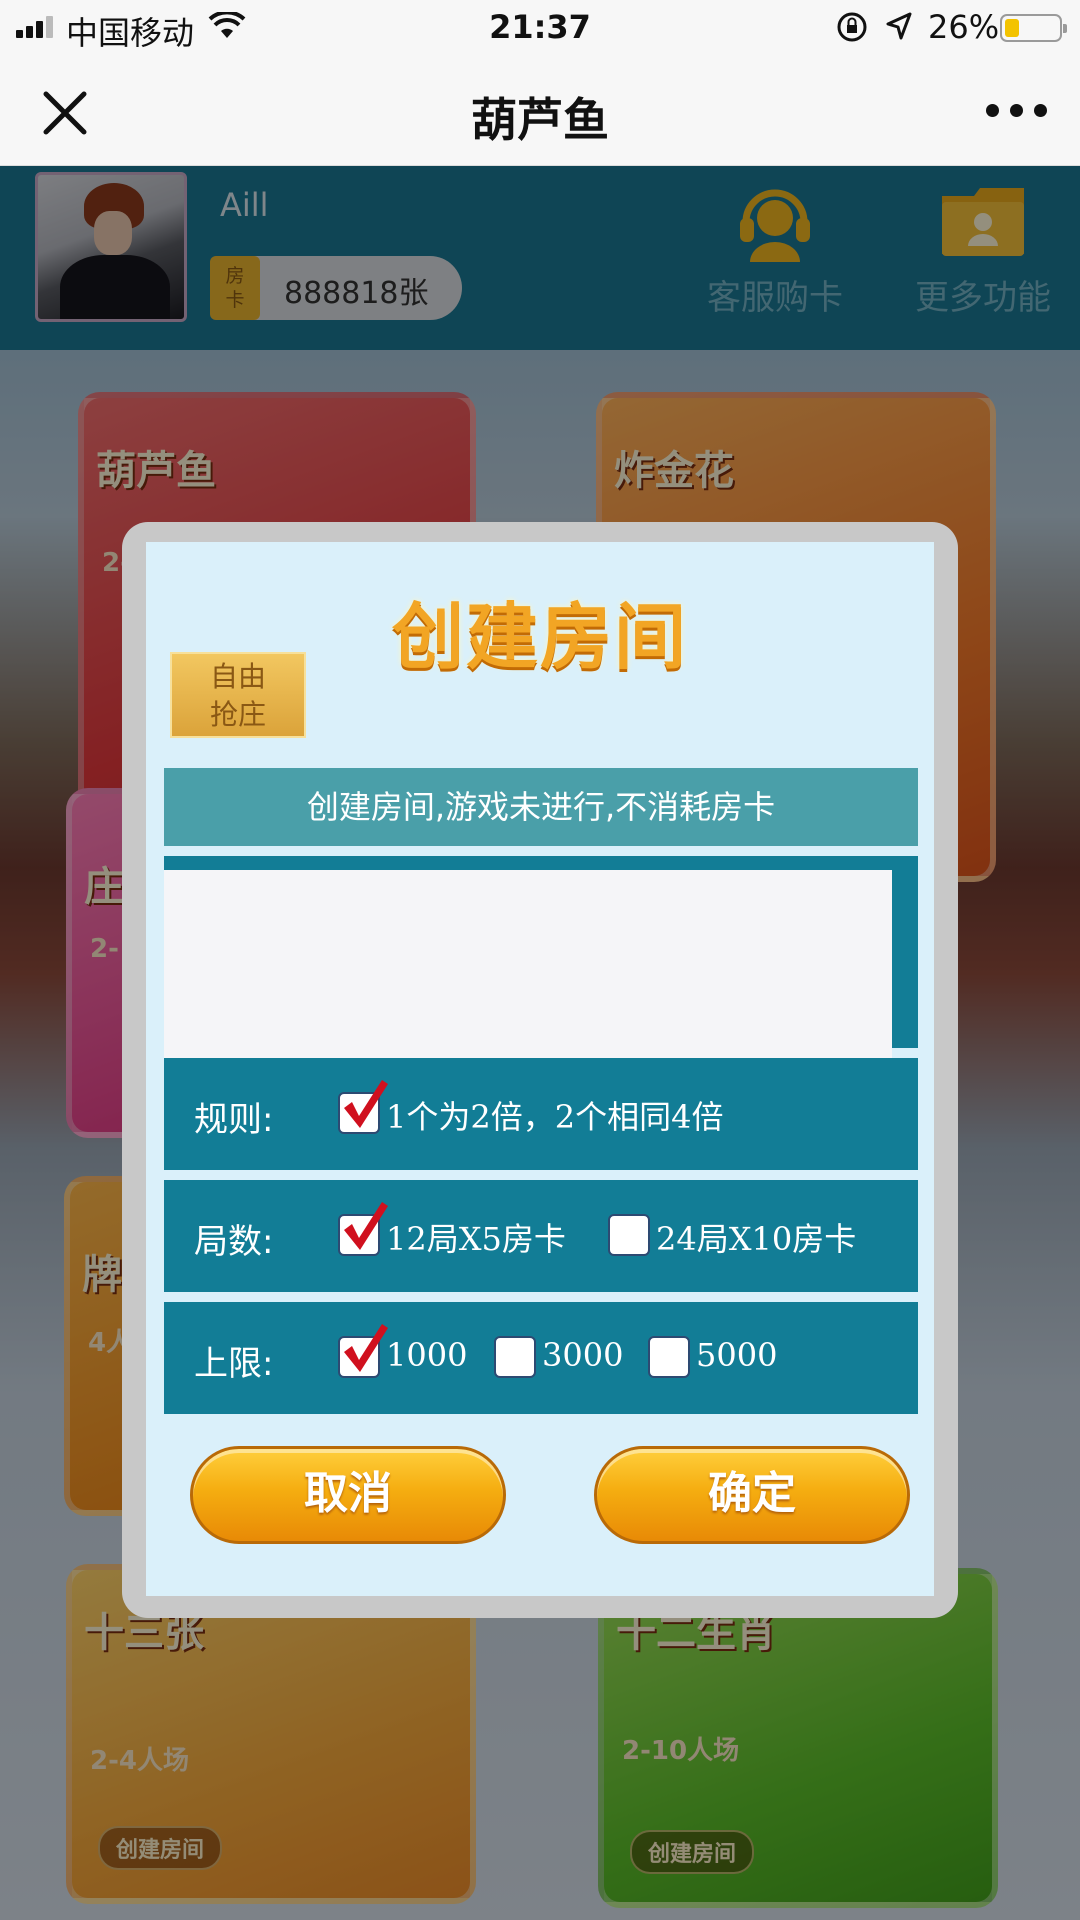  I want to click on location-arrow-icon, so click(899, 26).